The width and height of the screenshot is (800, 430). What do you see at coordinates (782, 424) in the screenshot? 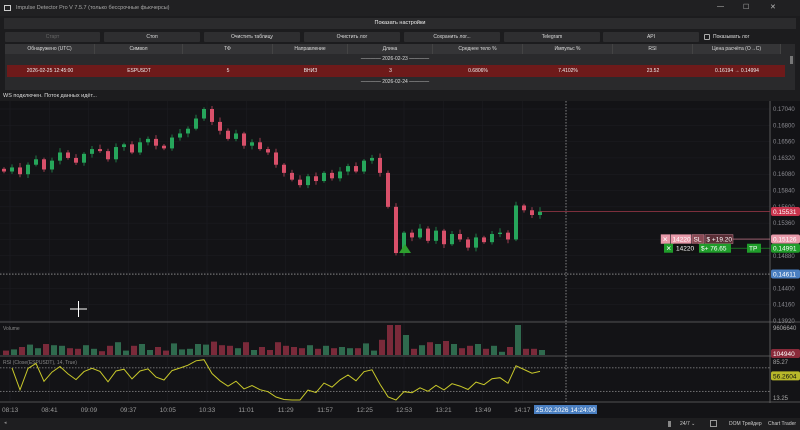
I see `chart-trader-button: Chart Trader` at bounding box center [782, 424].